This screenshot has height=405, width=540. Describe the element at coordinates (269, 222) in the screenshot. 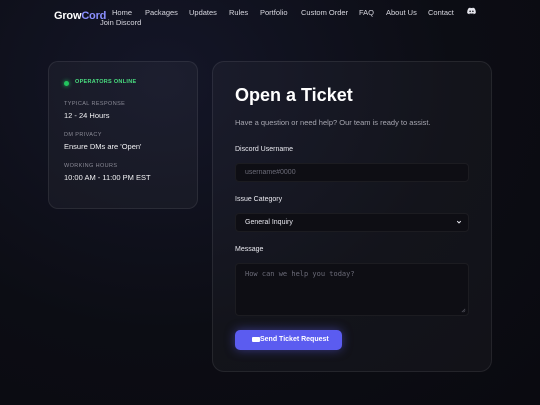

I see `category-selected-value: General Inquiry` at that location.